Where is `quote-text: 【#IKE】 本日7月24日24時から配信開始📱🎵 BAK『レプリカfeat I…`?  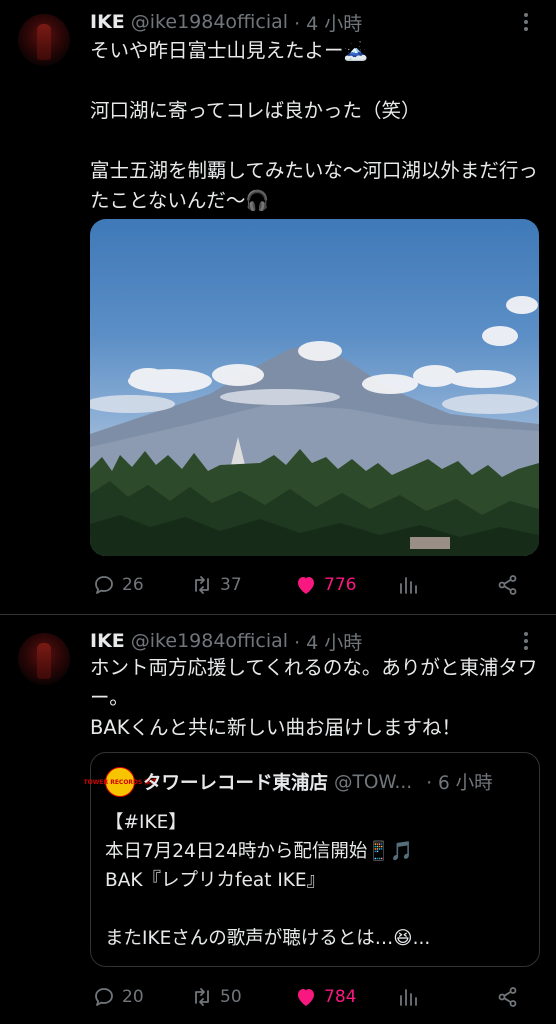 quote-text: 【#IKE】 本日7月24日24時から配信開始📱🎵 BAK『レプリカfeat I… is located at coordinates (268, 880).